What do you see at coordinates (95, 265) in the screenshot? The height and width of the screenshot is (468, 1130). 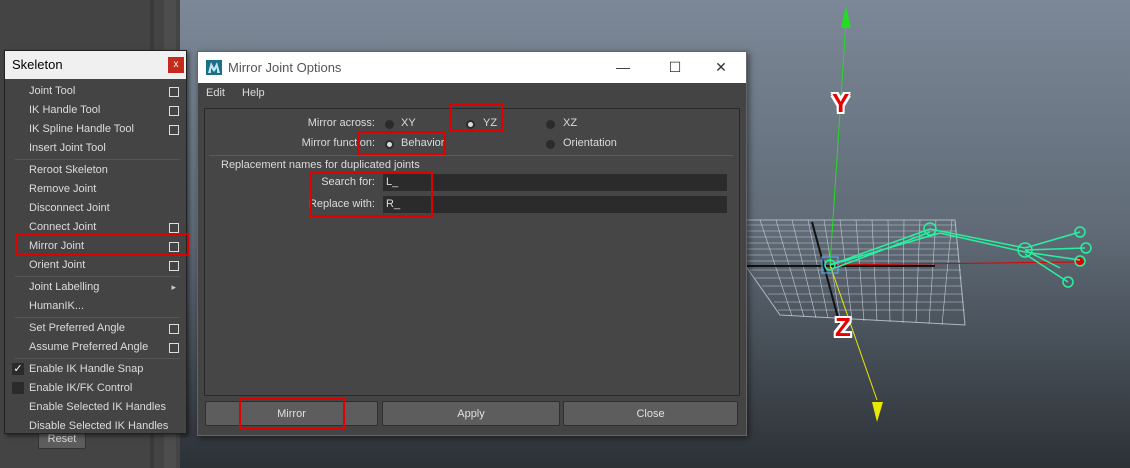 I see `menu-item-orient-joint: Orient Joint` at bounding box center [95, 265].